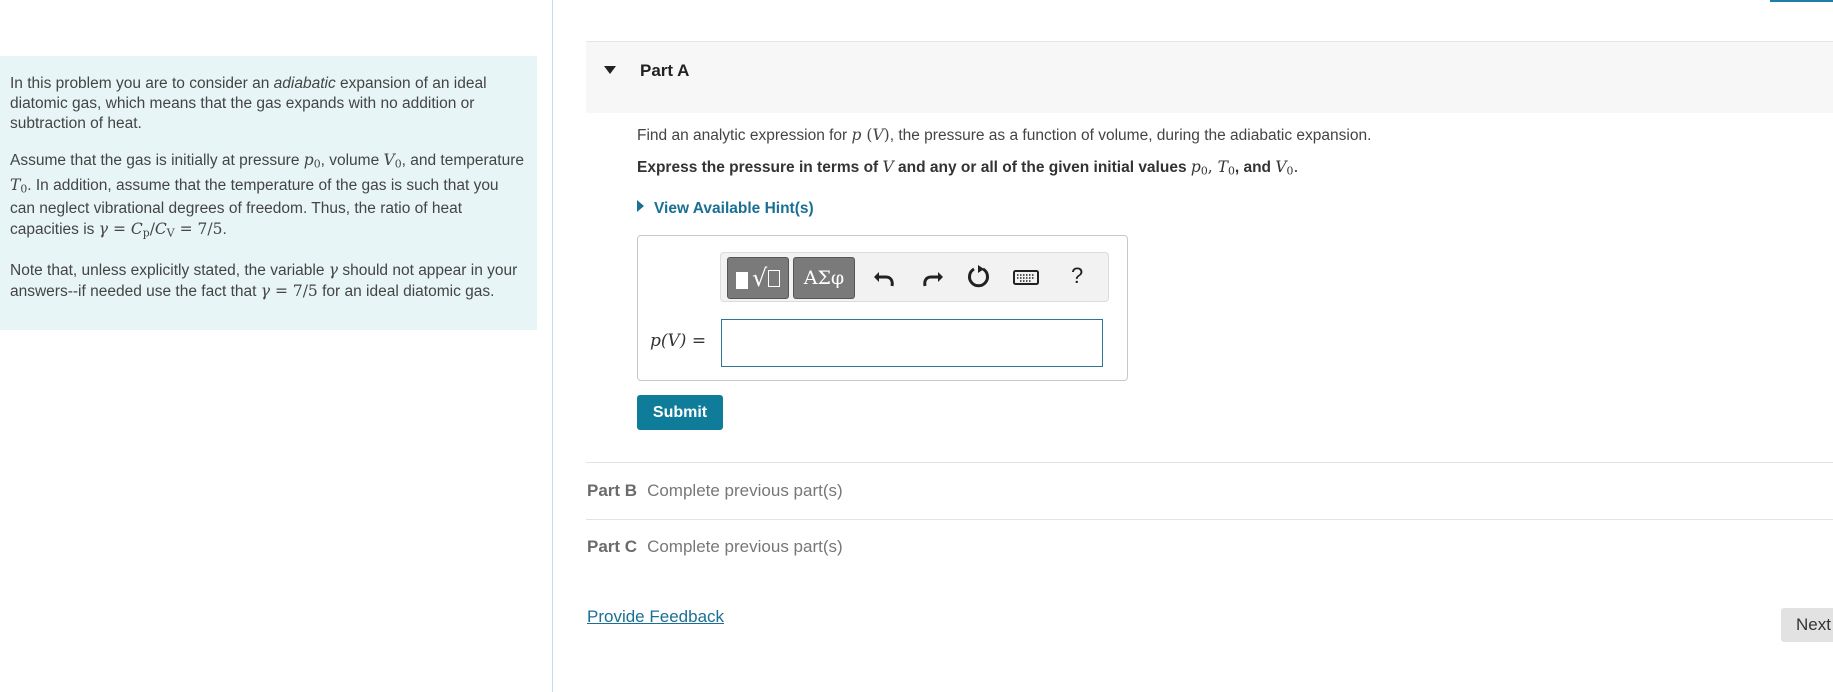 This screenshot has width=1833, height=692. I want to click on submit-button: Submit, so click(680, 412).